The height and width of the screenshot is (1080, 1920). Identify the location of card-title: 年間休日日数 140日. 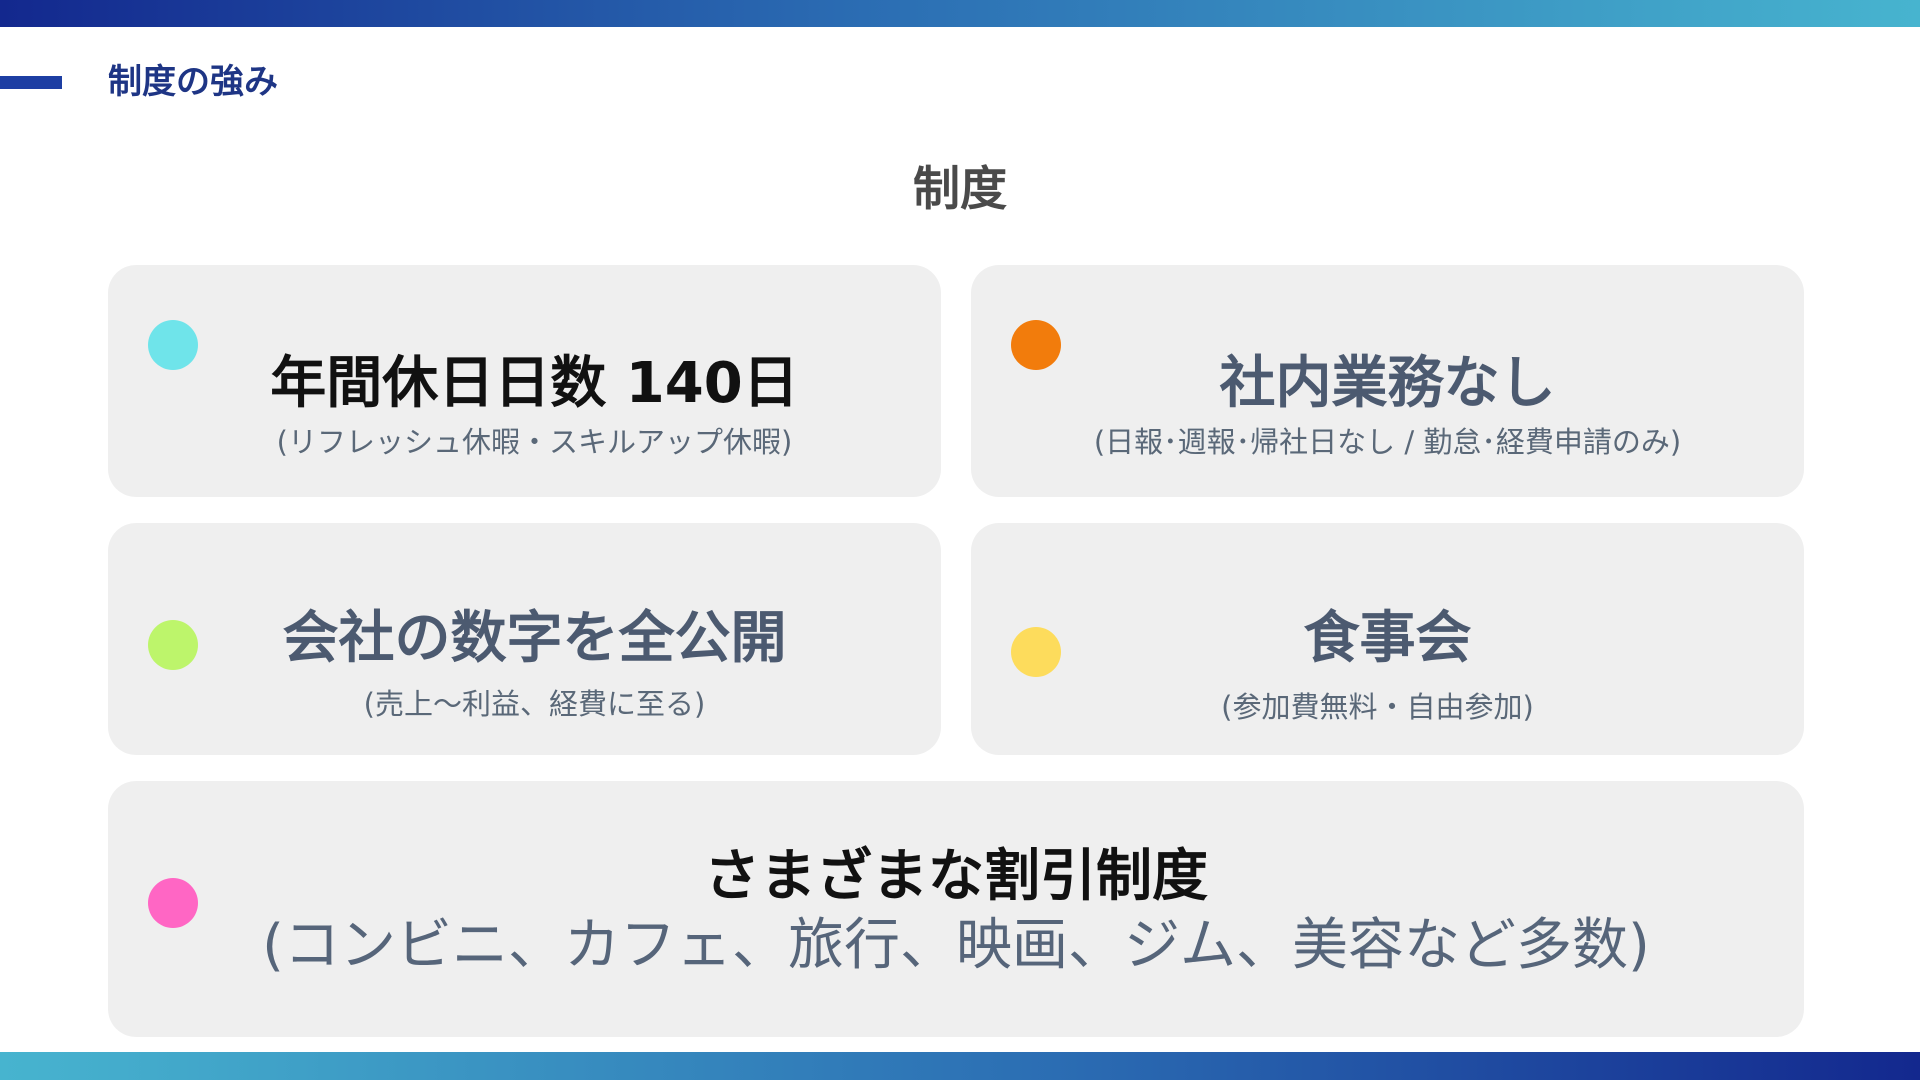
(534, 383).